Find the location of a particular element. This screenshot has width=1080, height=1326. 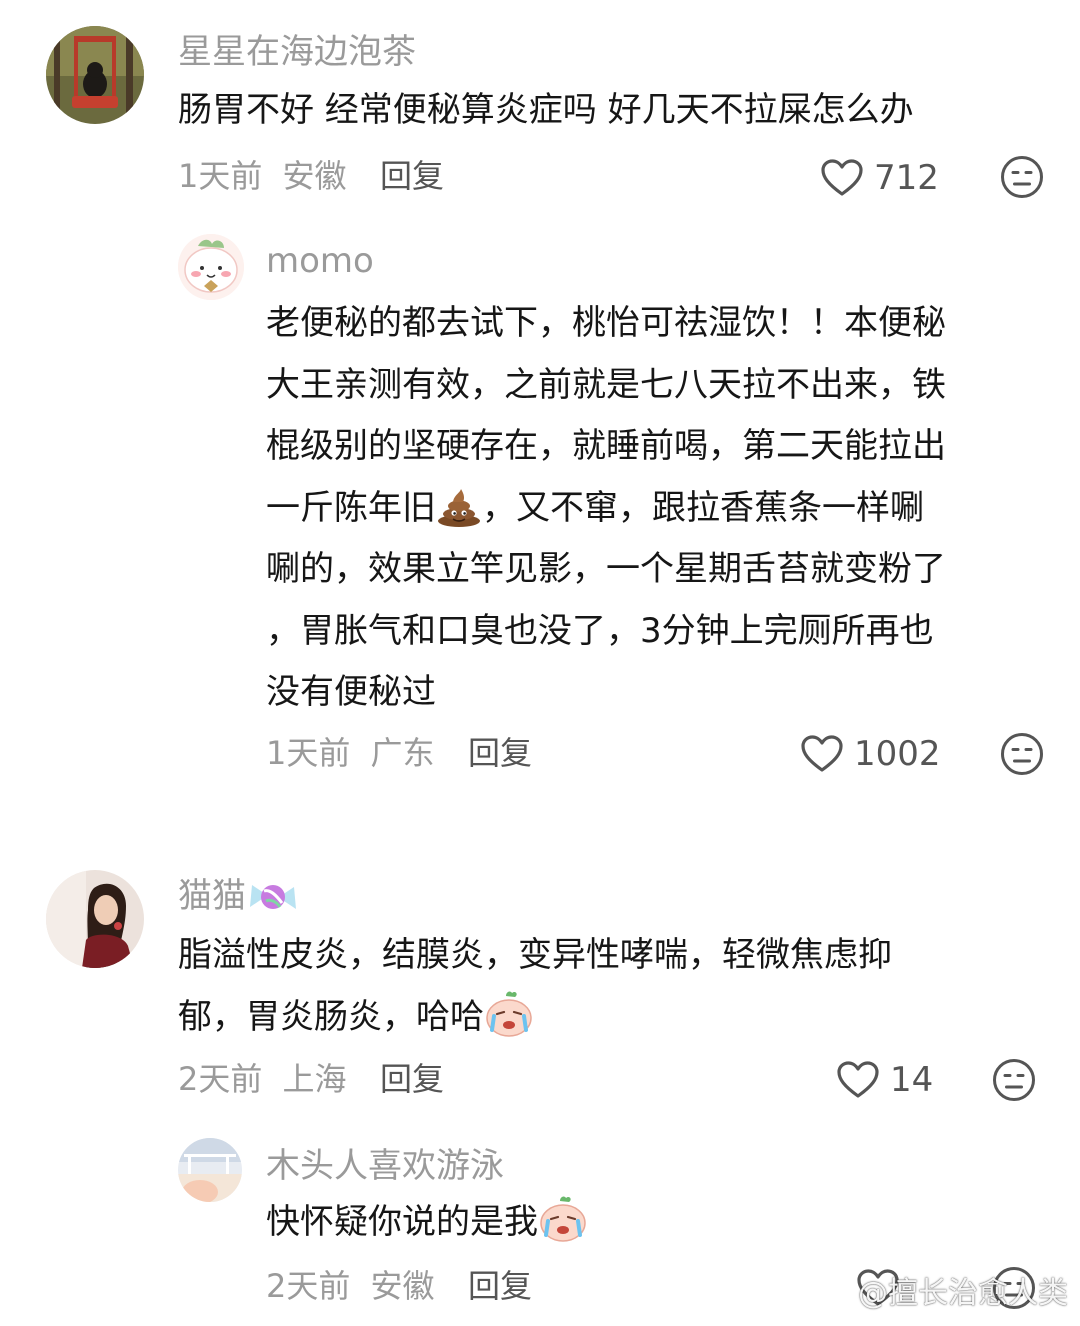

avatar-mutouren is located at coordinates (210, 1170).